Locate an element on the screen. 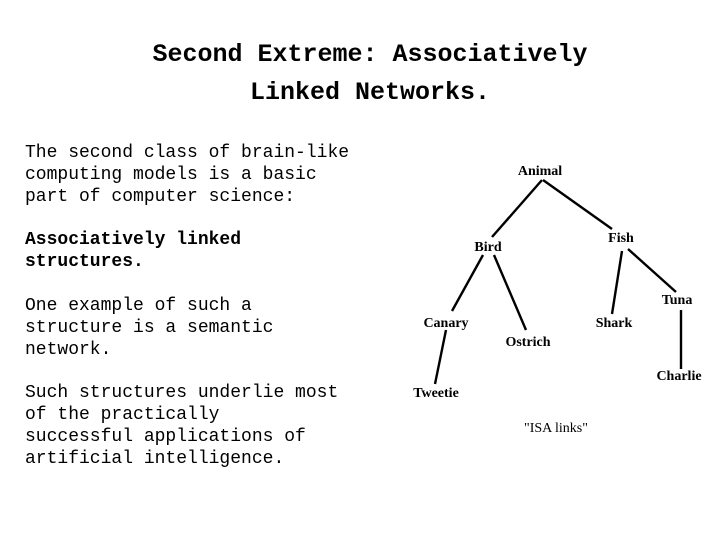 This screenshot has width=720, height=540. diagram-caption: "ISA links" is located at coordinates (556, 428).